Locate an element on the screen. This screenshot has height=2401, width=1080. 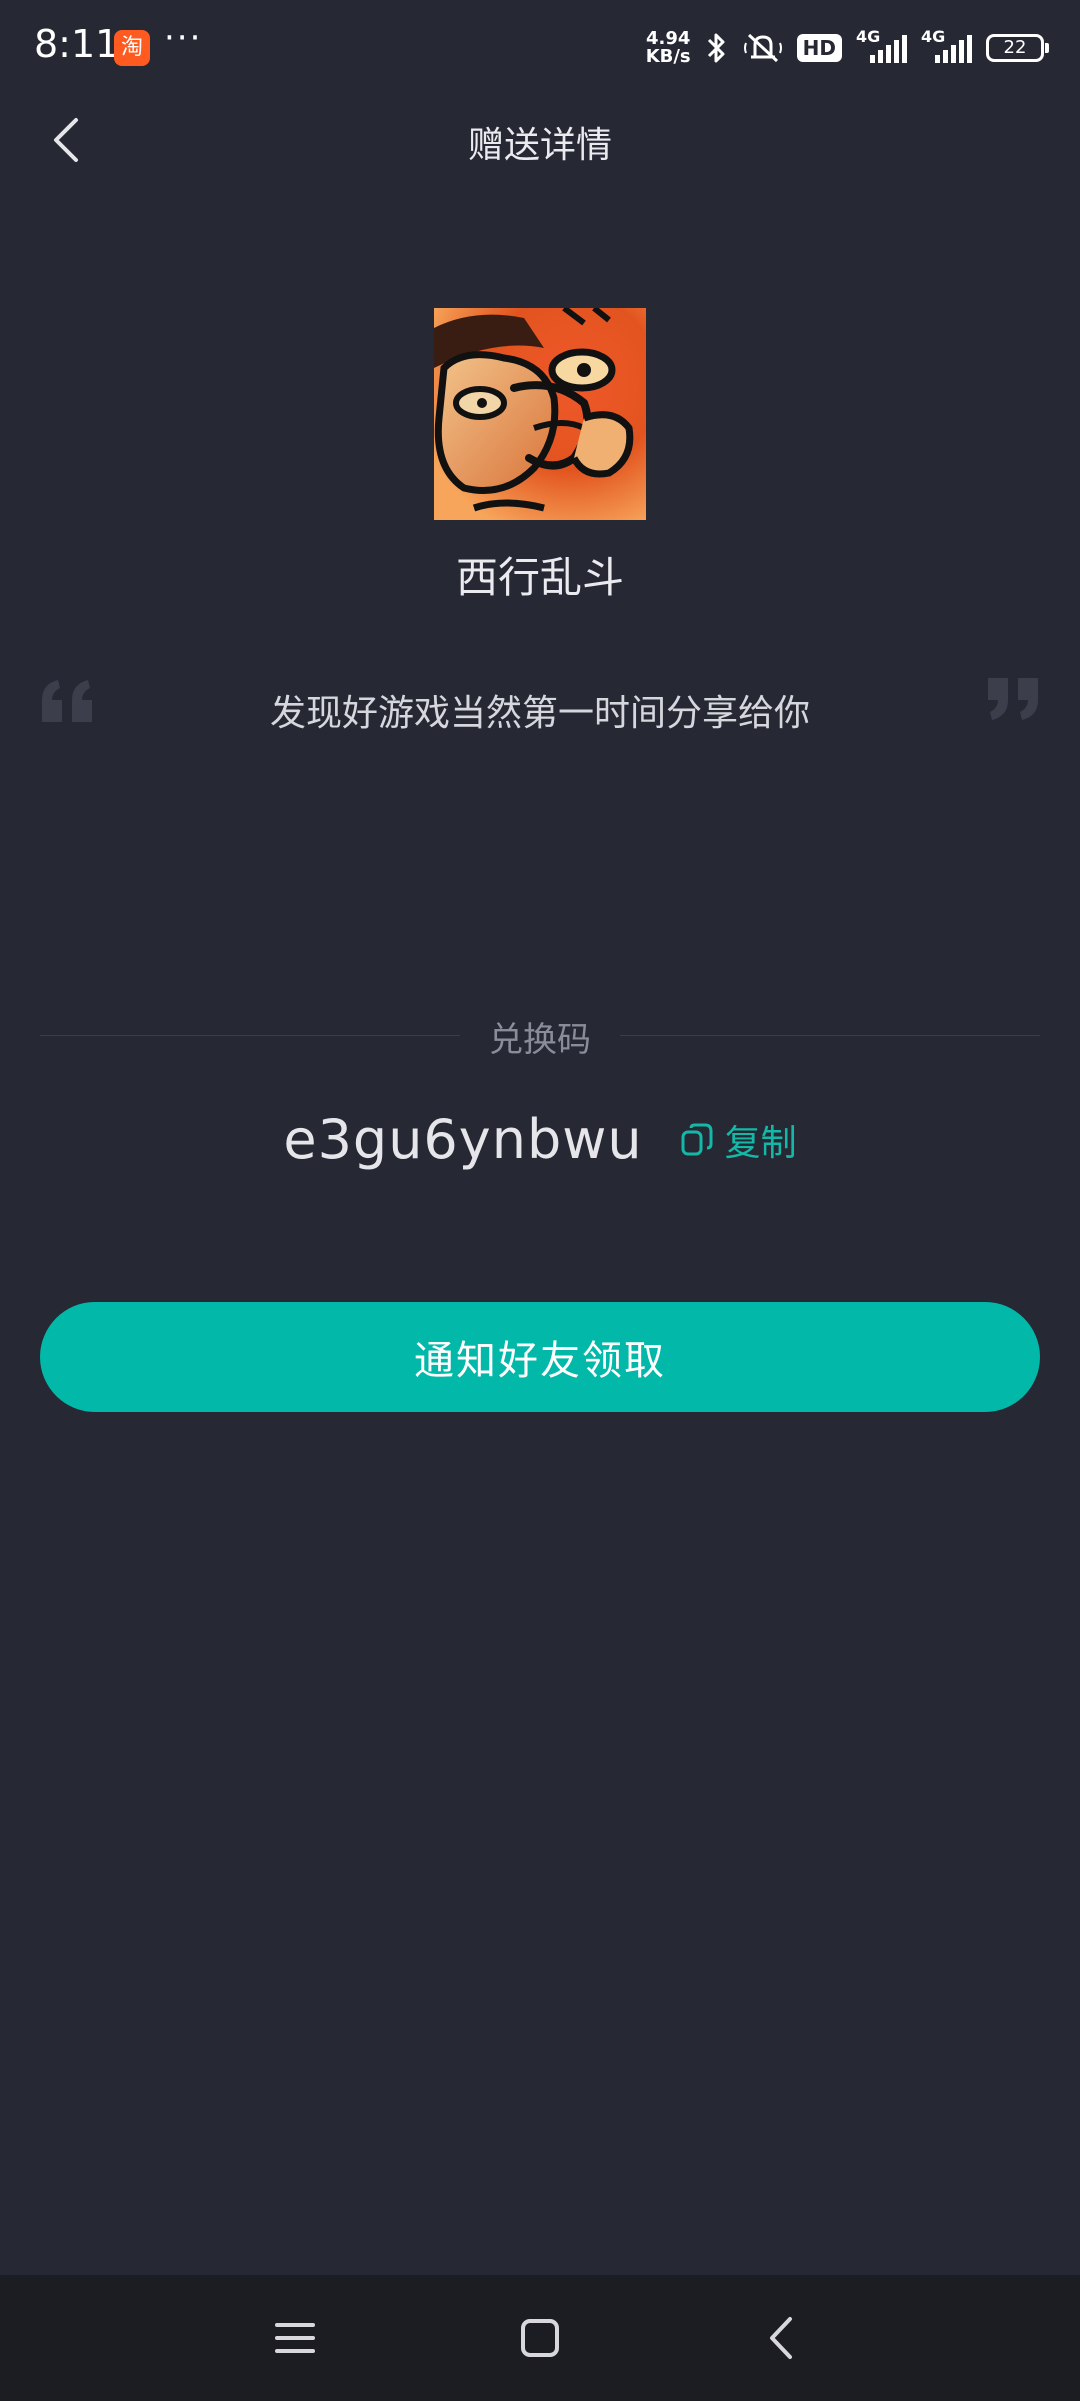
battery-icon: 22 is located at coordinates (1017, 48).